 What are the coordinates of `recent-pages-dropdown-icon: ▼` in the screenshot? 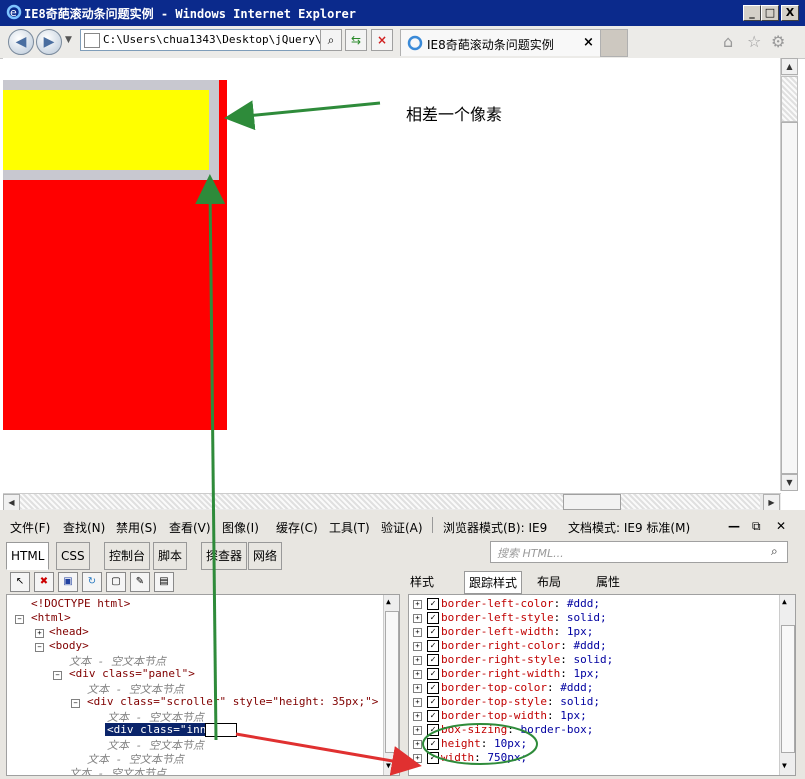 It's located at (68, 40).